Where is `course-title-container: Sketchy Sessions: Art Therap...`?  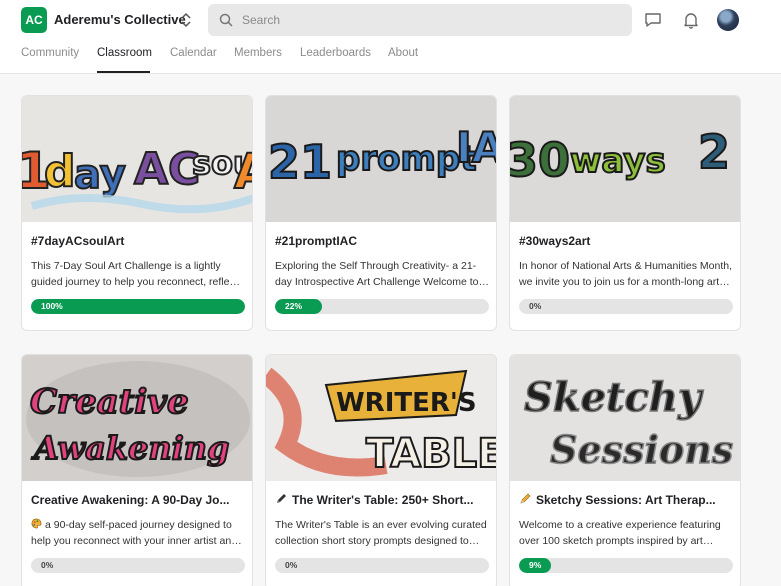 course-title-container: Sketchy Sessions: Art Therap... is located at coordinates (626, 500).